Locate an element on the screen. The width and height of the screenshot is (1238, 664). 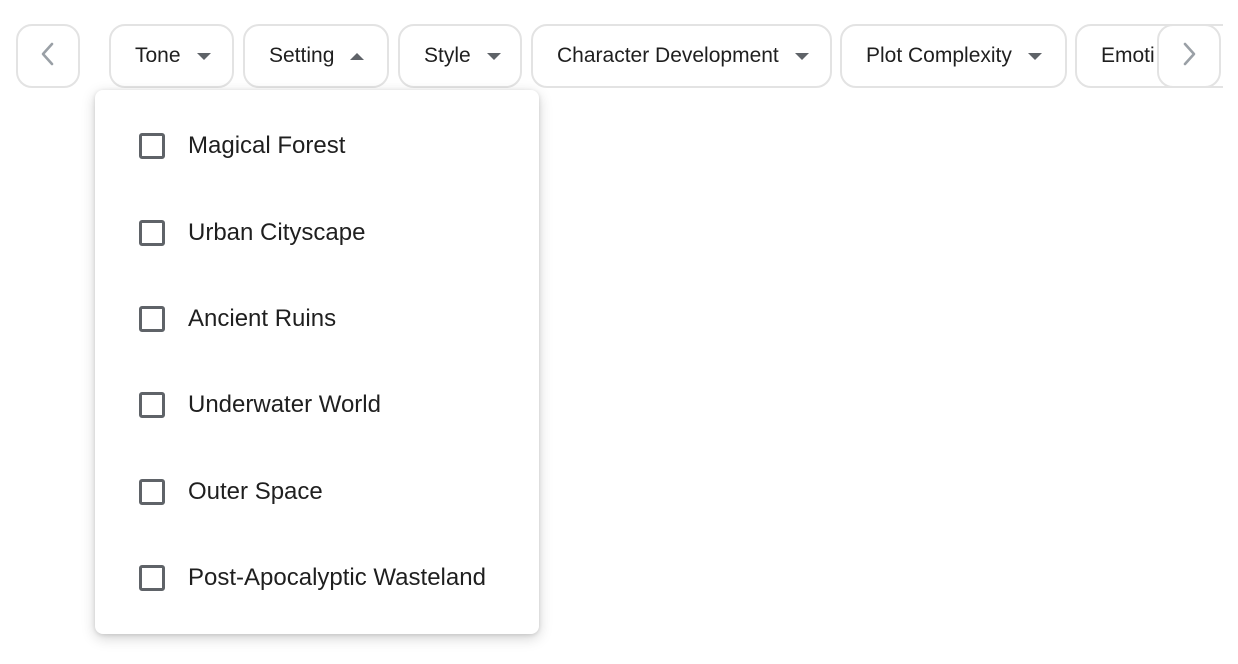
filter-chip-tone: Tone is located at coordinates (171, 56).